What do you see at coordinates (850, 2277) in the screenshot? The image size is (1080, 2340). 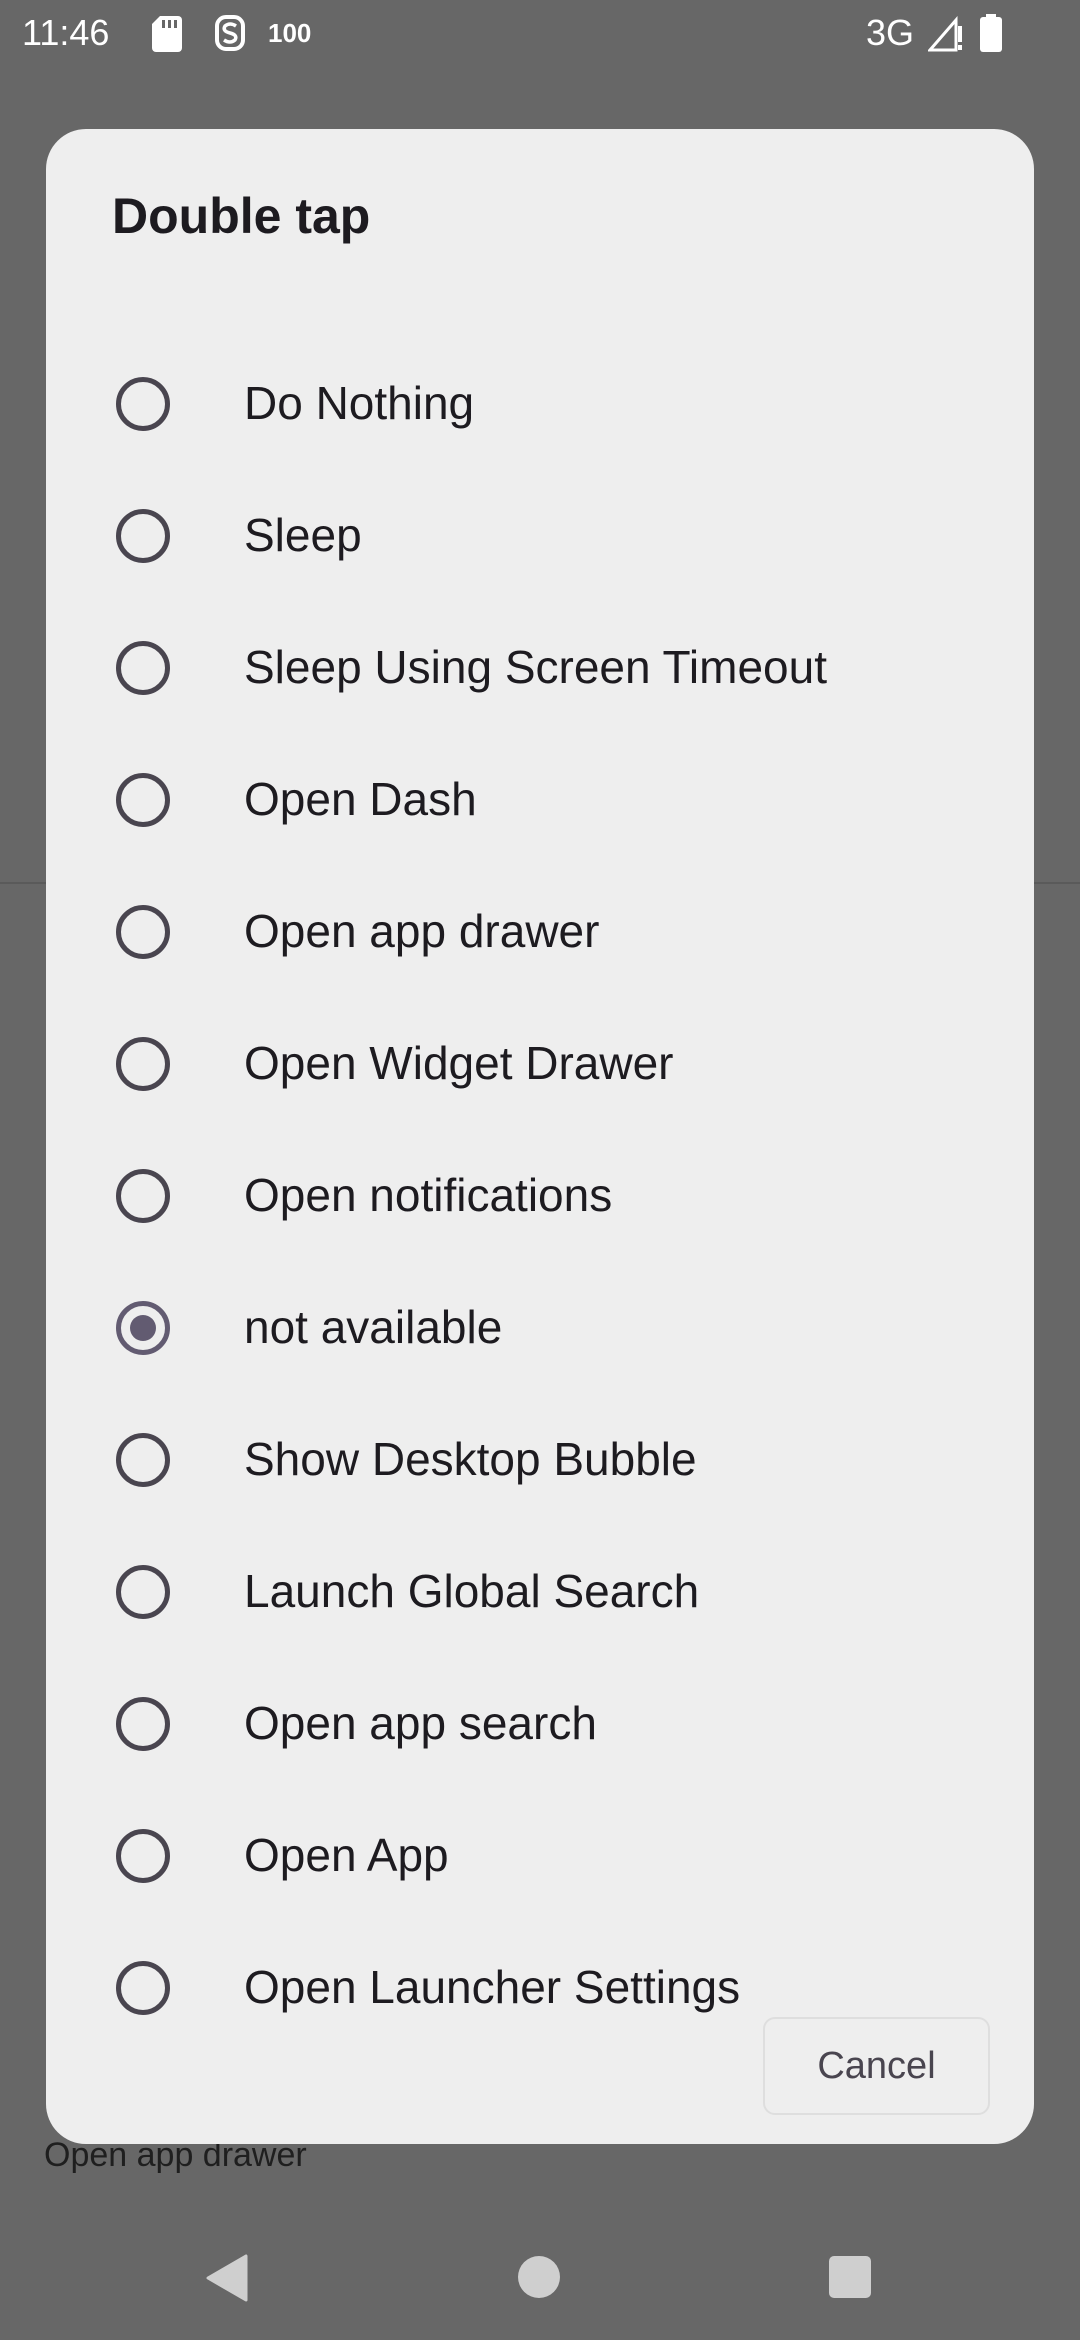 I see `recents-icon` at bounding box center [850, 2277].